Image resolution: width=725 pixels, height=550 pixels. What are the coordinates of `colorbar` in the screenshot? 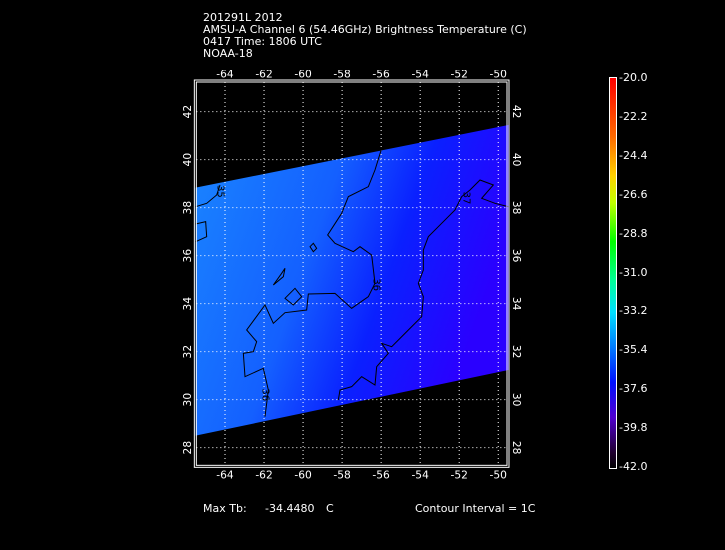 It's located at (613, 273).